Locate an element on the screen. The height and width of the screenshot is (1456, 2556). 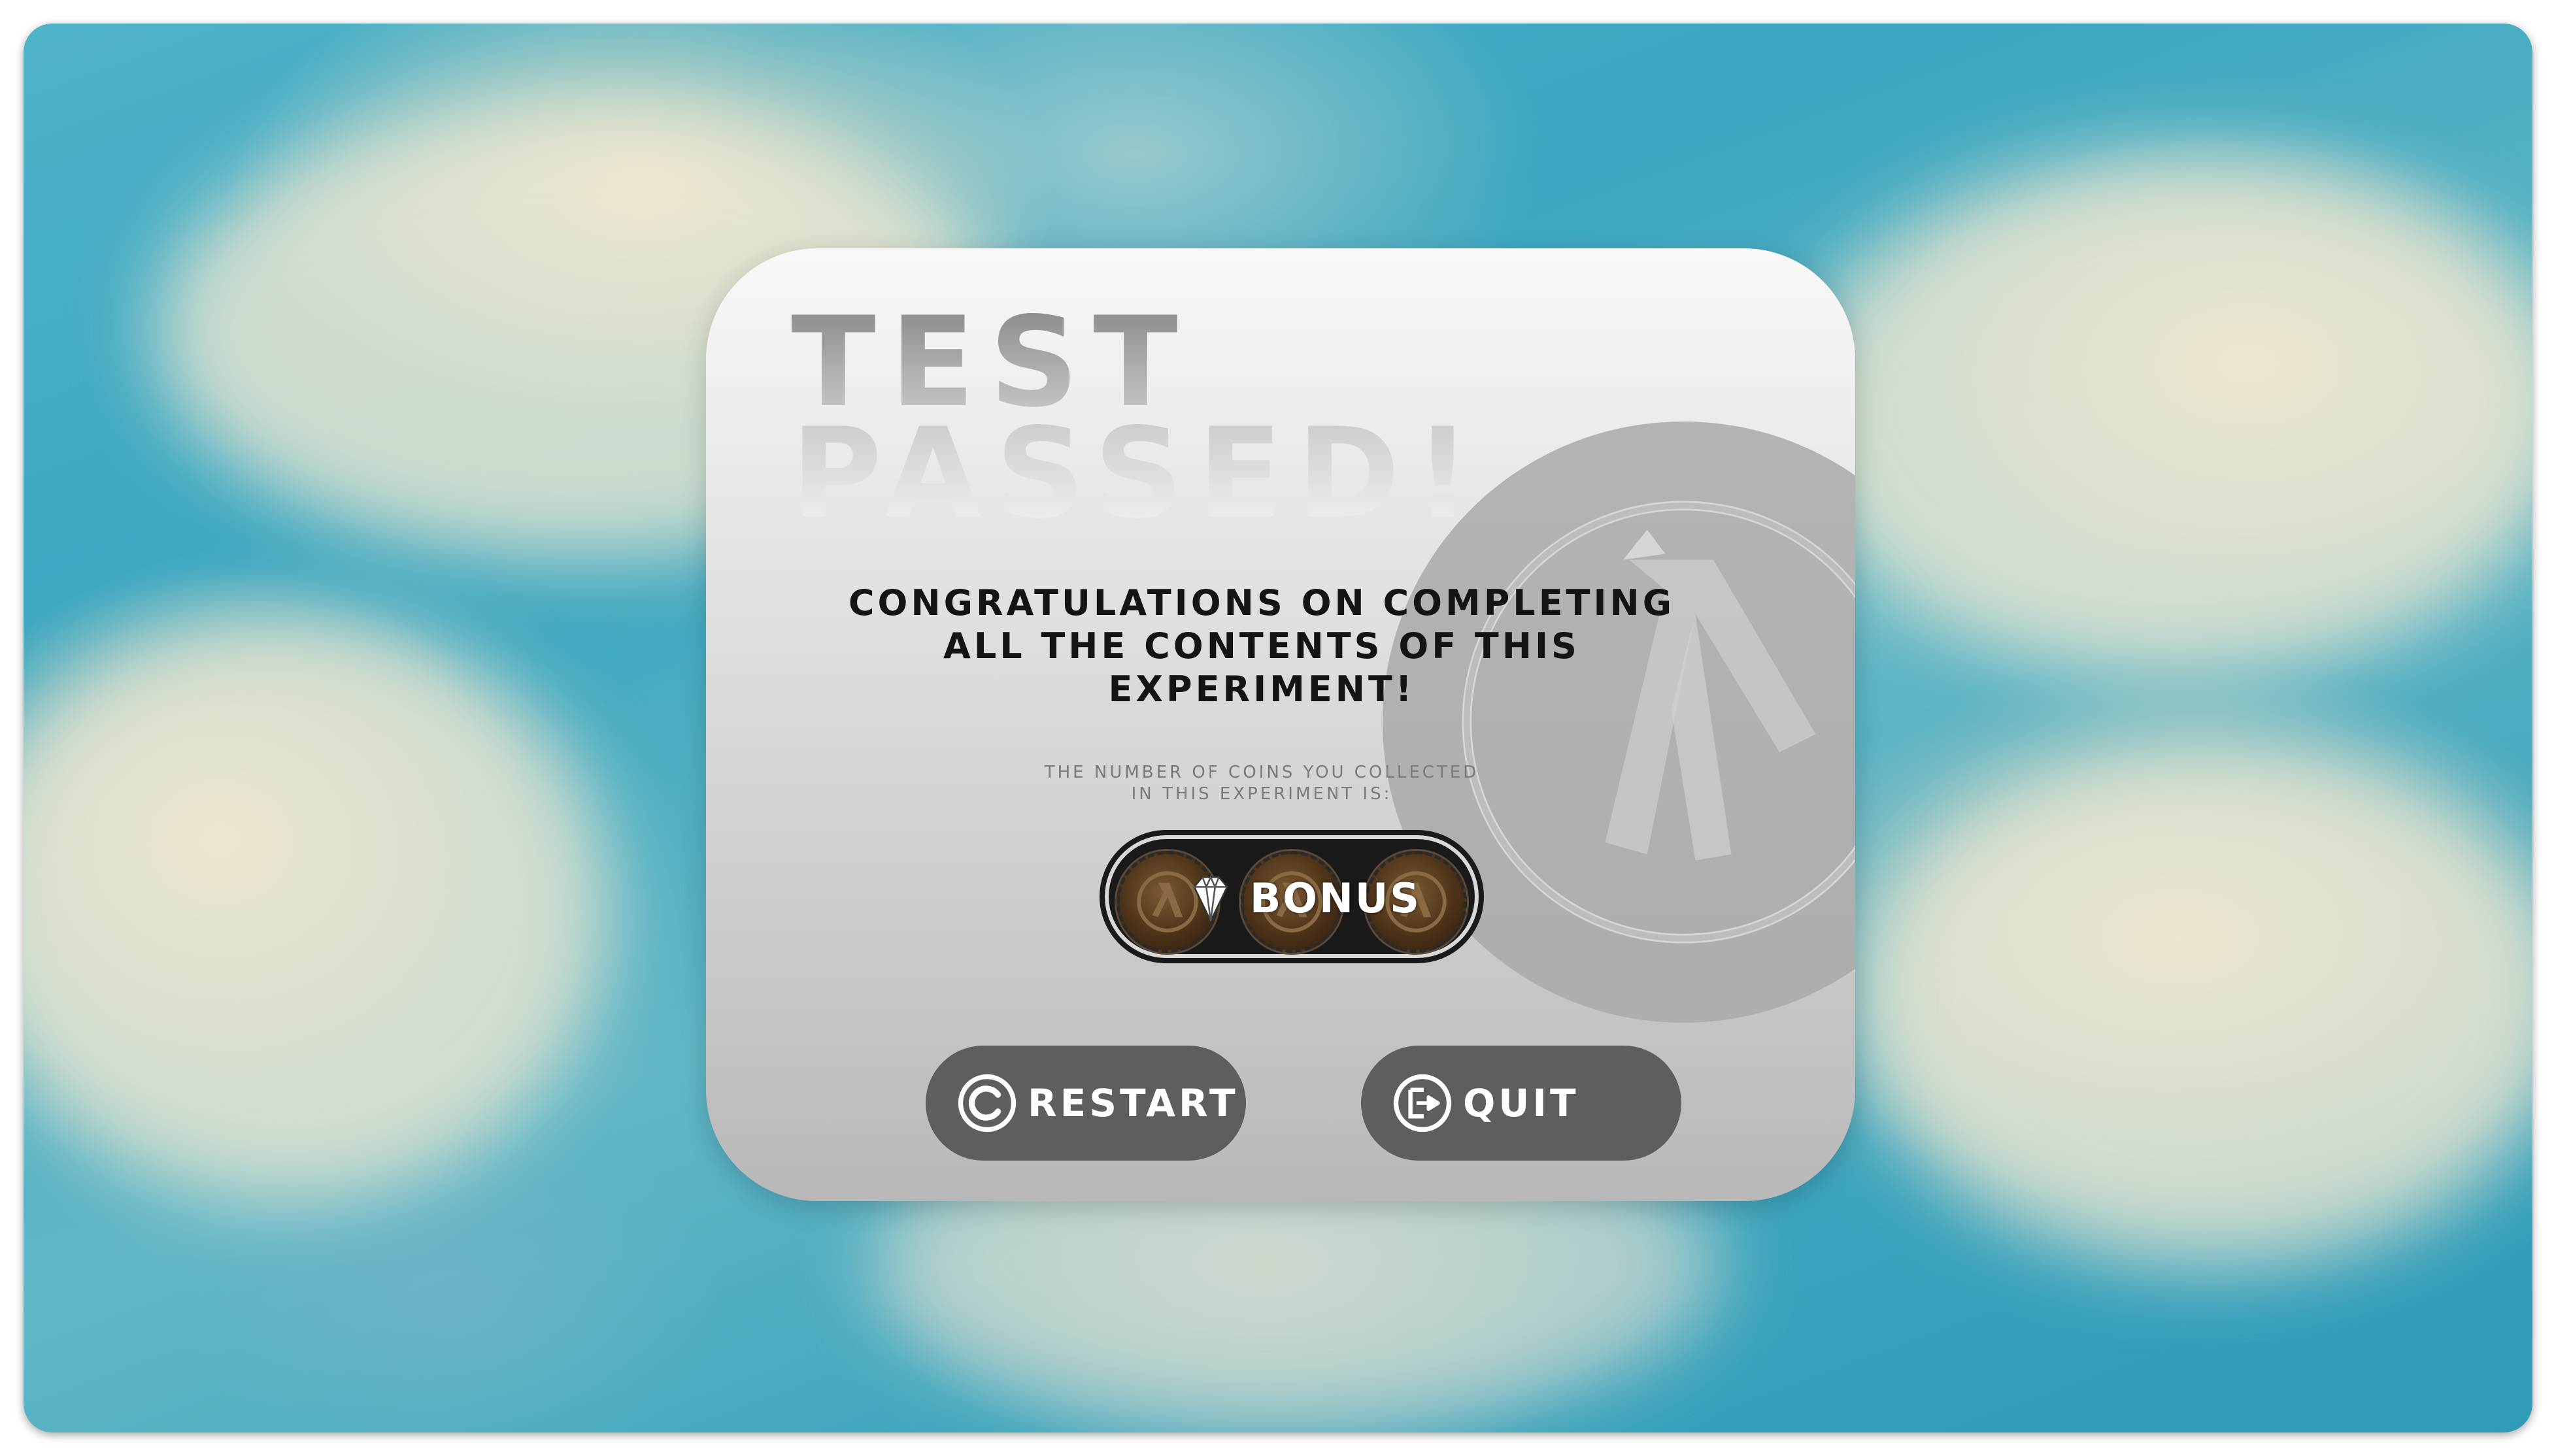
coins-caption-line1: THE NUMBER OF COINS YOU COLLECTED is located at coordinates (1261, 772).